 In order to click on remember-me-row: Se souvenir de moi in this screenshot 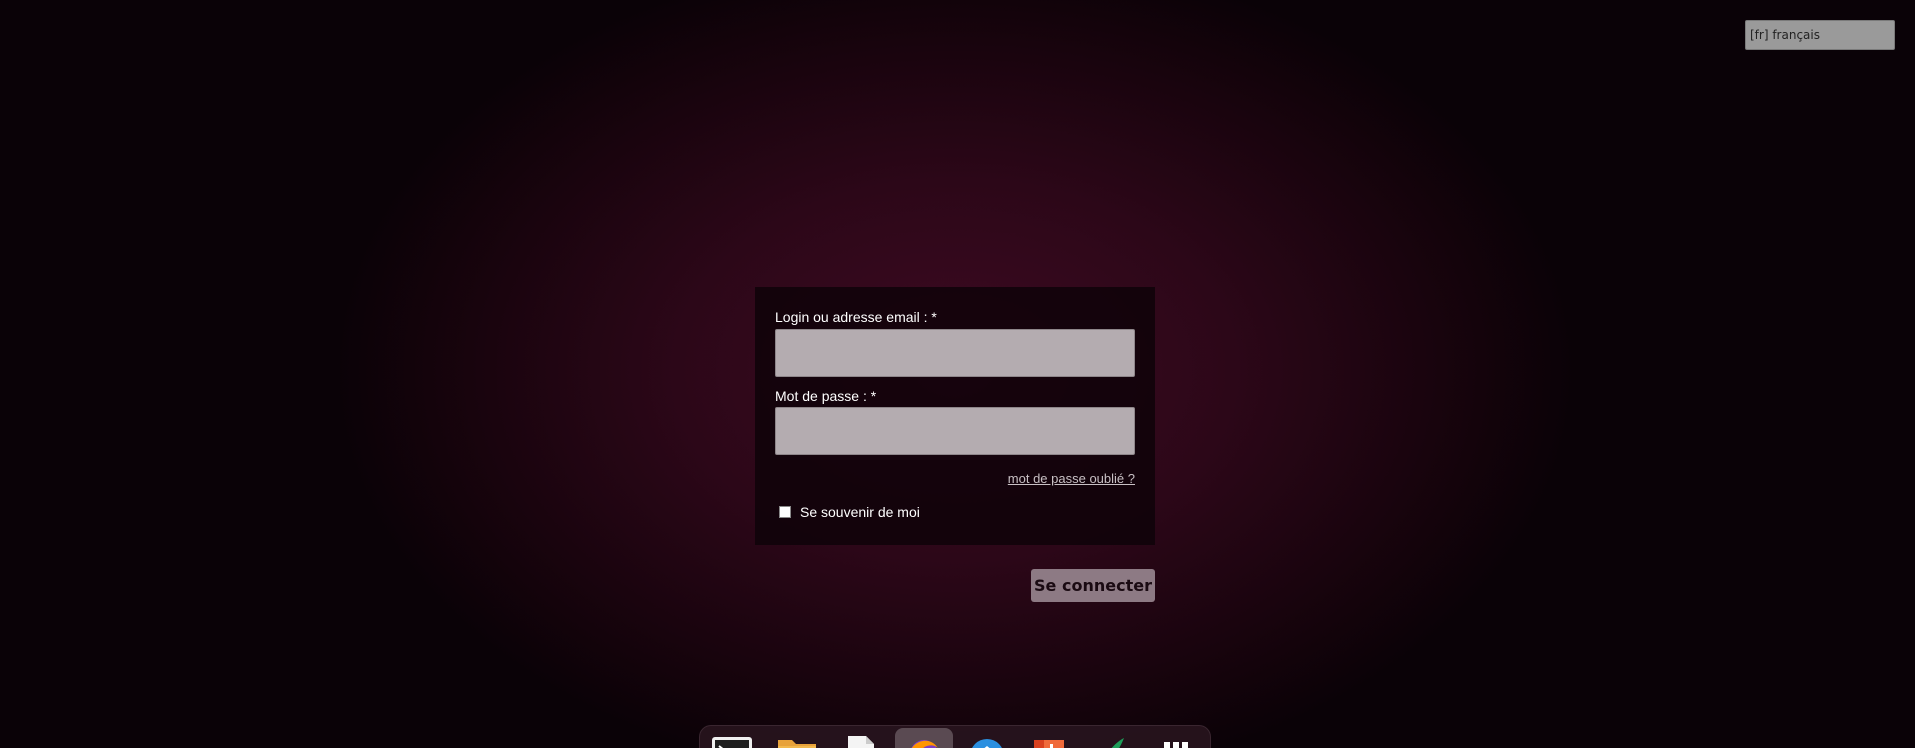, I will do `click(849, 512)`.